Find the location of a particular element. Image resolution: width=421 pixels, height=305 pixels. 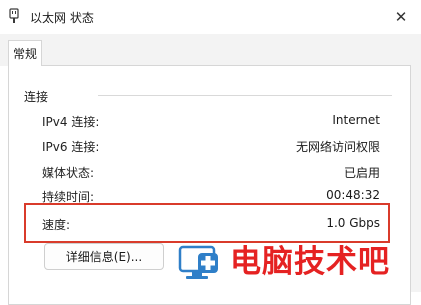

close-icon: ✕ is located at coordinates (401, 17).